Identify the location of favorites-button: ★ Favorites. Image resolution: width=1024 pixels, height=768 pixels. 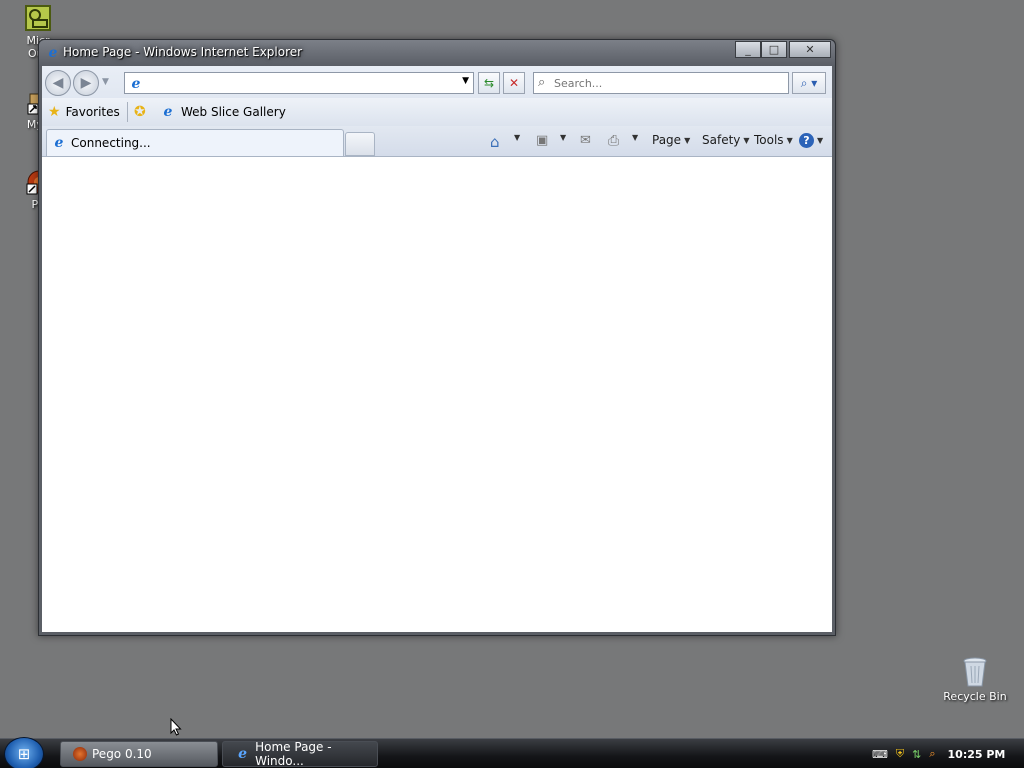
(84, 112).